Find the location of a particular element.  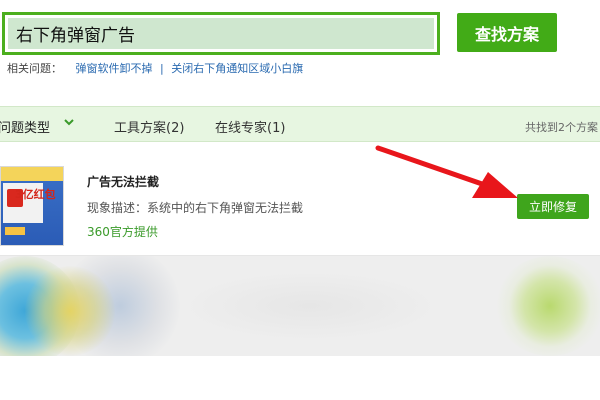

result-count: 共找到2个方案 is located at coordinates (561, 127).